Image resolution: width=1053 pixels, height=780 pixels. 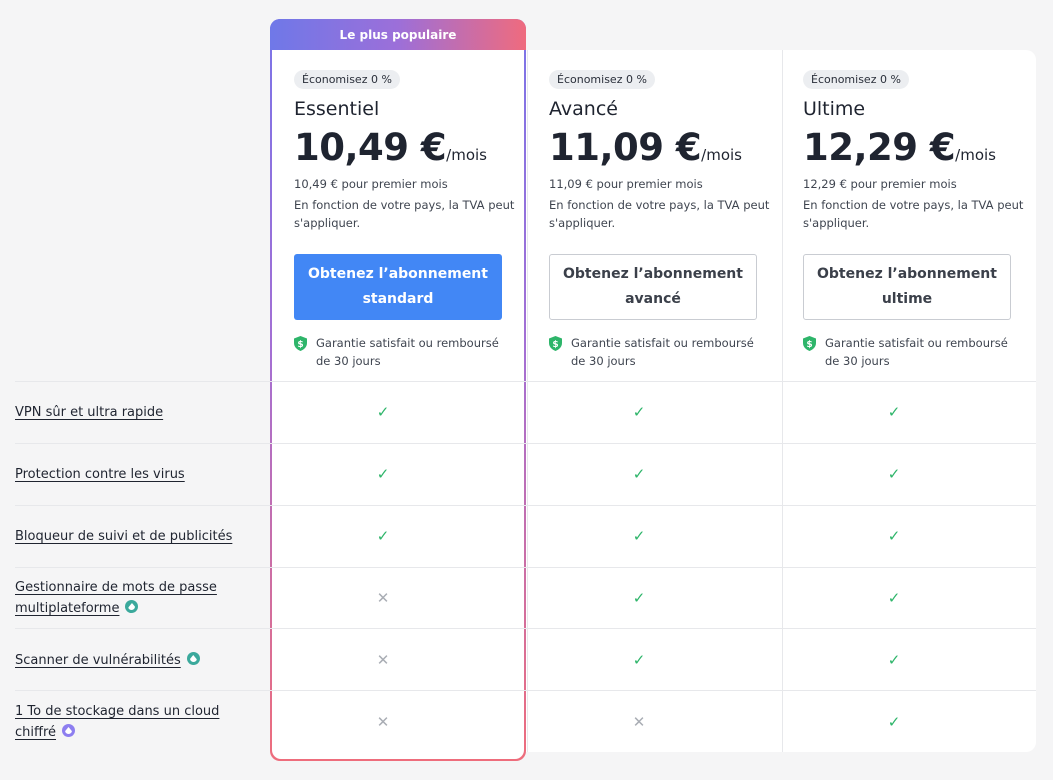 I want to click on feature-tracker-blocker: Bloqueur de suivi et de publicités, so click(x=130, y=536).